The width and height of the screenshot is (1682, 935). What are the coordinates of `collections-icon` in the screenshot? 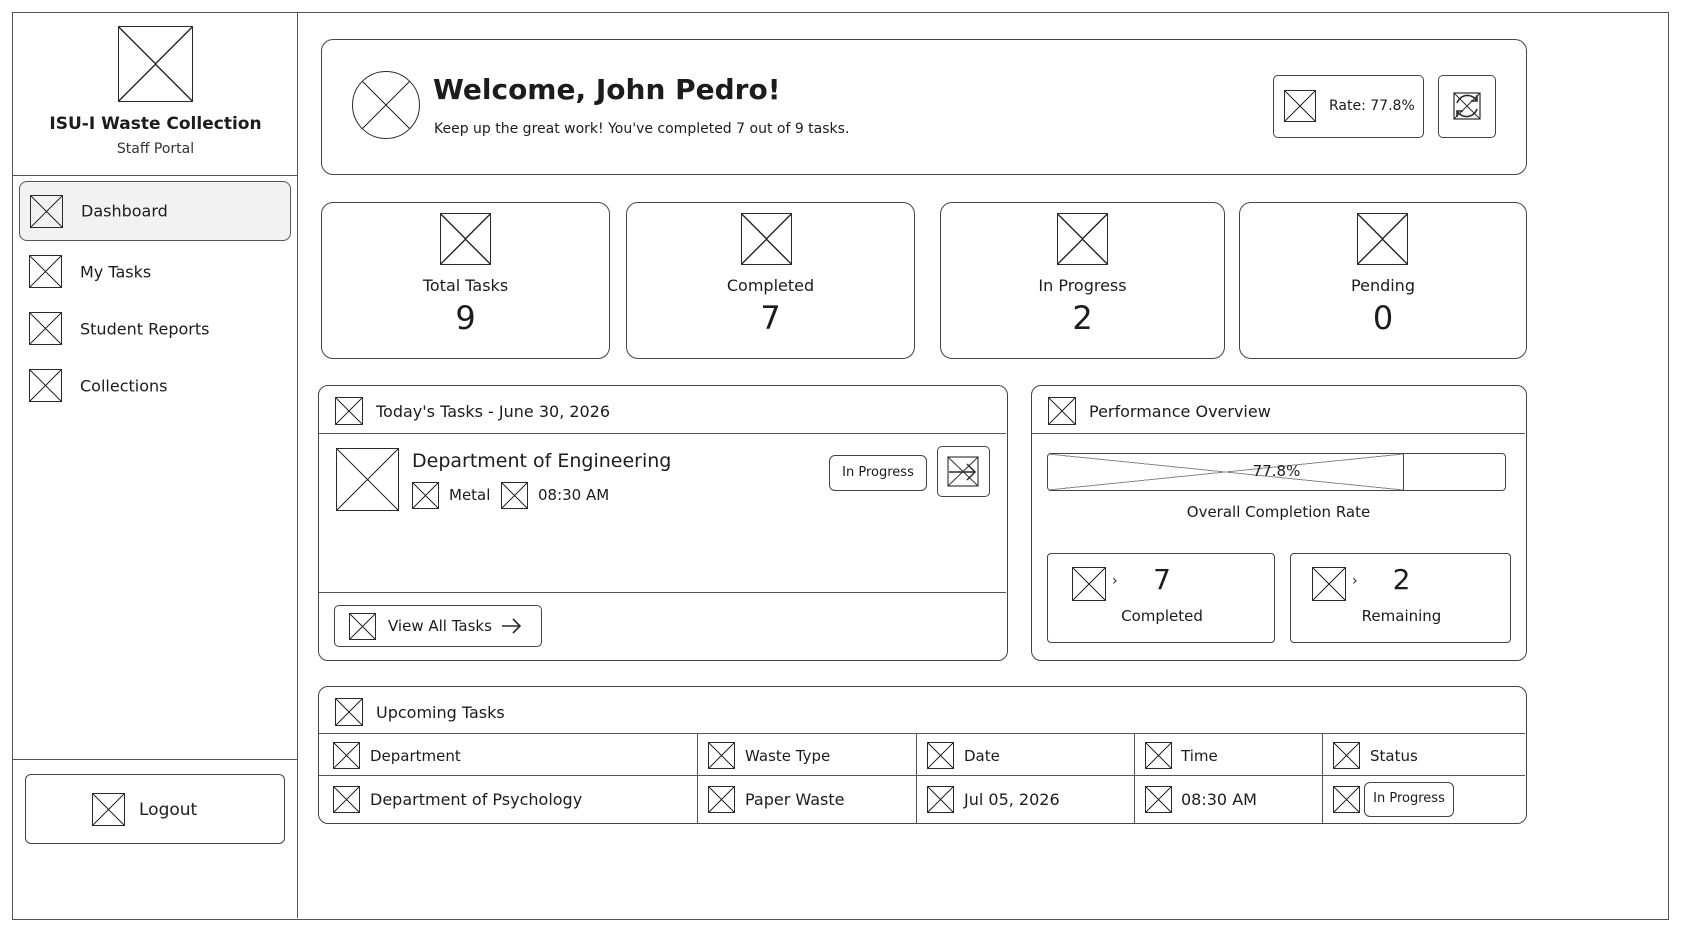 It's located at (45, 385).